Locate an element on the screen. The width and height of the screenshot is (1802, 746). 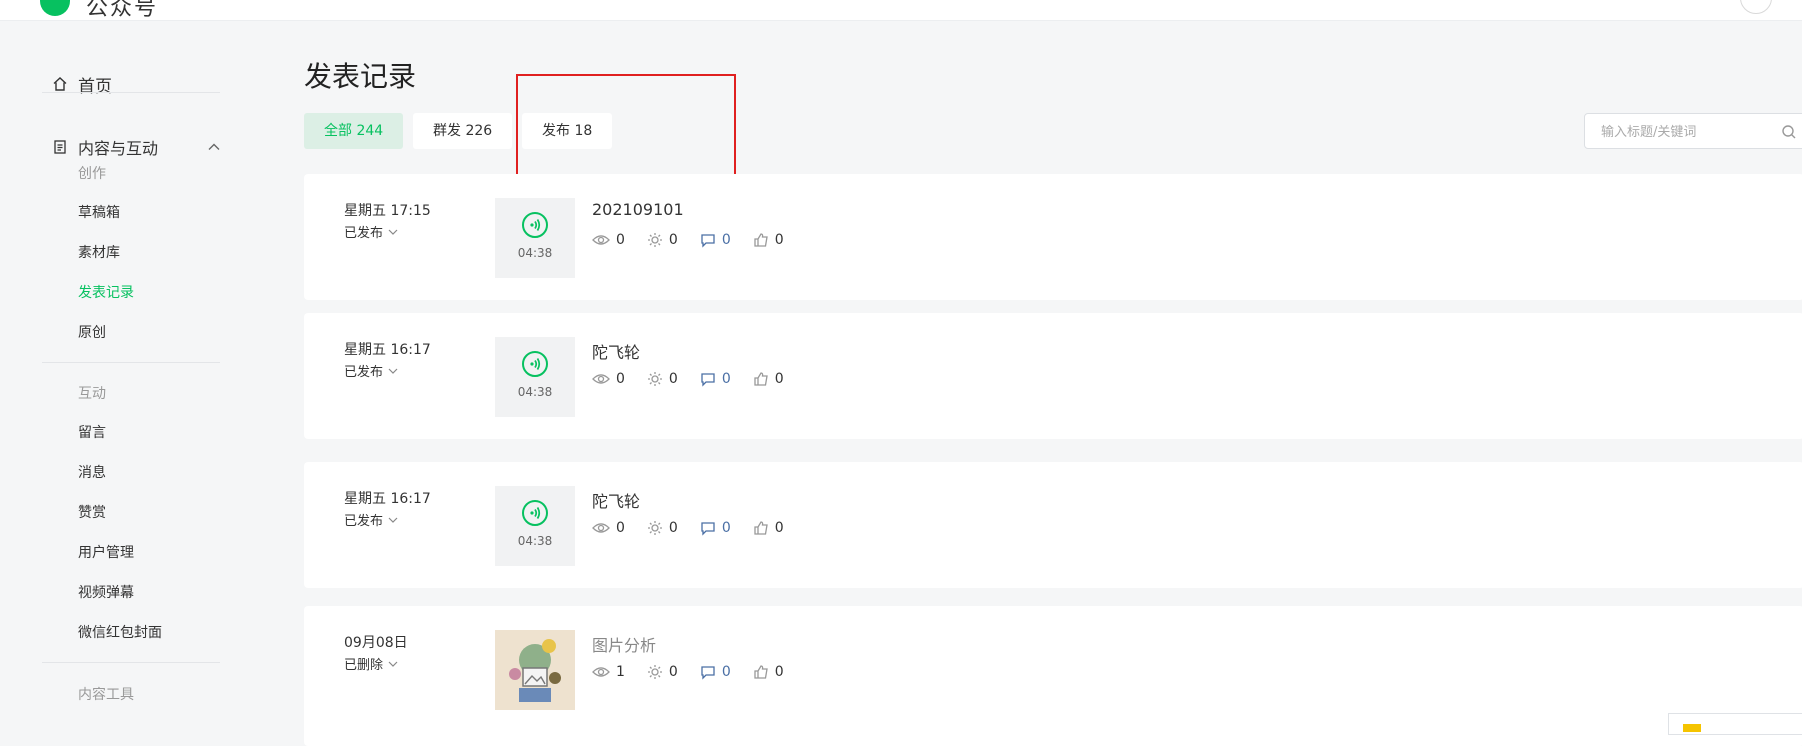
sidebar-item-drafts: 草稿箱 is located at coordinates (99, 212).